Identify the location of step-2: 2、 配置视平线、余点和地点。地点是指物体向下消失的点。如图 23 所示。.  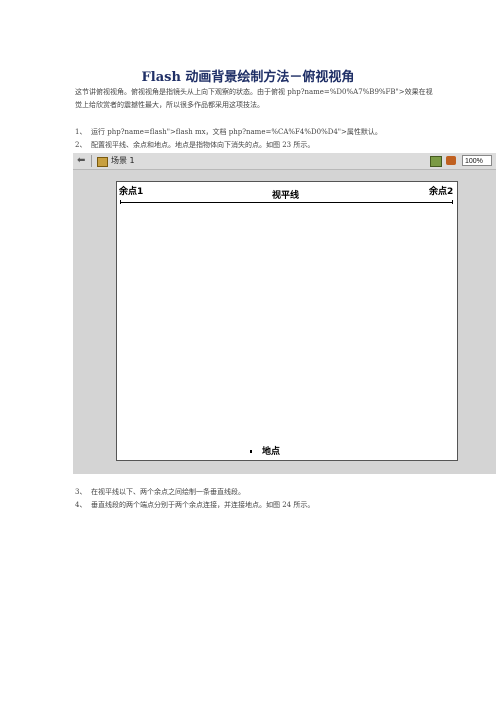
(194, 145).